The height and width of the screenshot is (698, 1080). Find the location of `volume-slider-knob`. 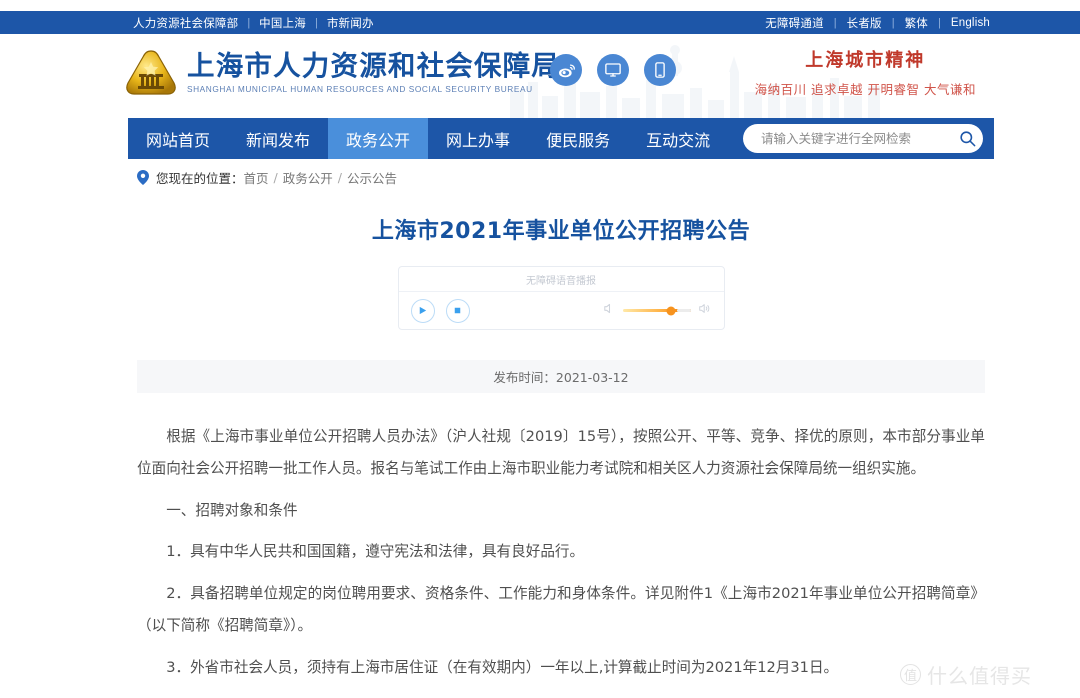

volume-slider-knob is located at coordinates (671, 310).